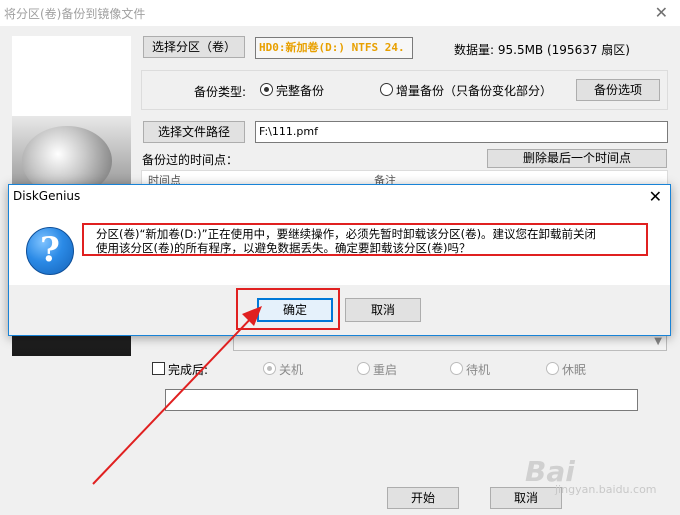 The image size is (680, 515). Describe the element at coordinates (194, 47) in the screenshot. I see `select-partition-button: 选择分区（卷）` at that location.